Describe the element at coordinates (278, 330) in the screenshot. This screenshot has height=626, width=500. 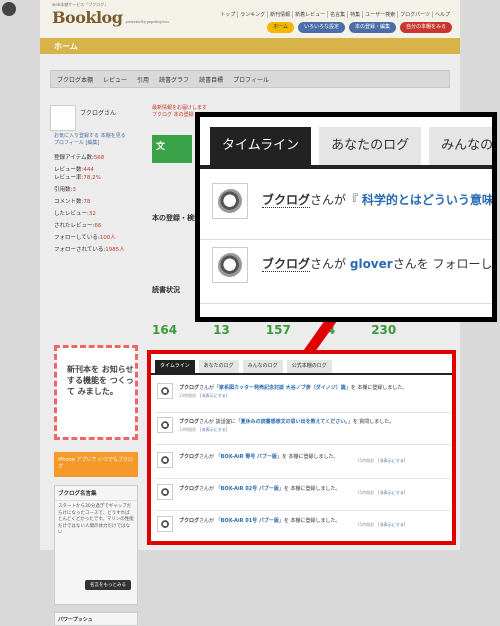
I see `reading-count: 157` at that location.